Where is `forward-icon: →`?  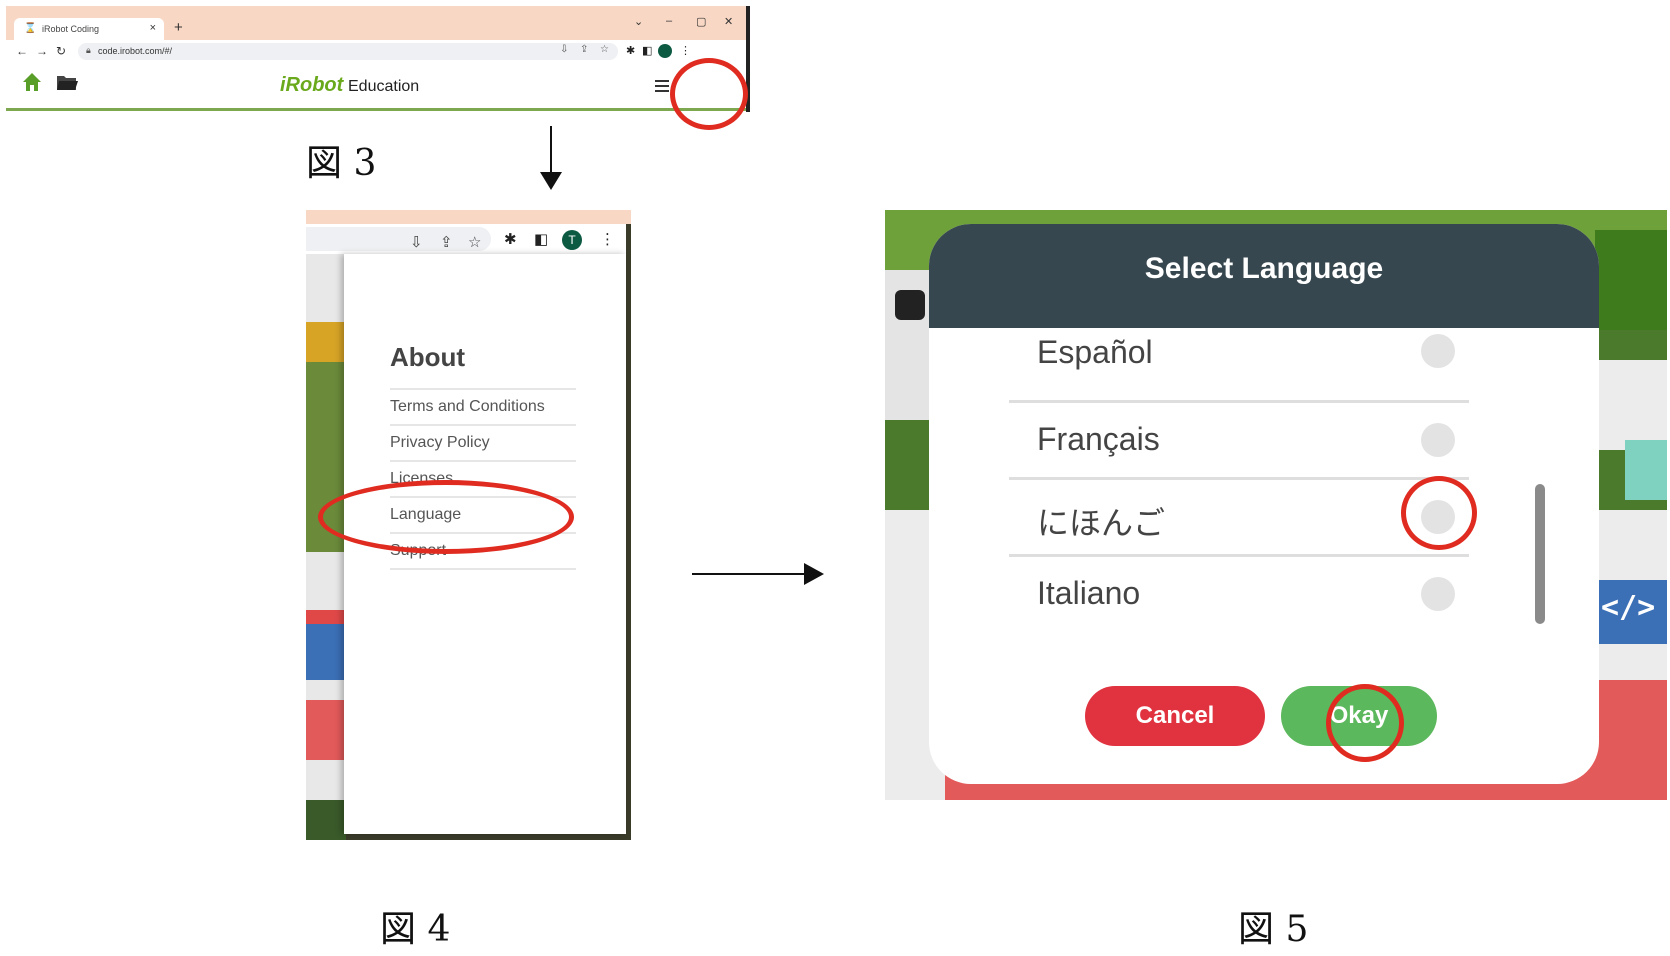 forward-icon: → is located at coordinates (42, 51).